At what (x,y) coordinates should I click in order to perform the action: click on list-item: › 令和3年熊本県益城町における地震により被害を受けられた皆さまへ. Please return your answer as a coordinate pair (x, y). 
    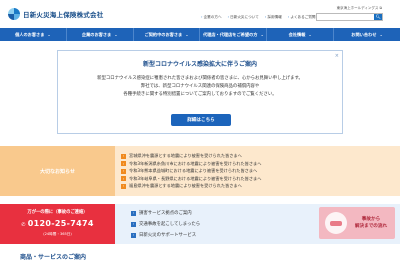
    Looking at the image, I should click on (257, 171).